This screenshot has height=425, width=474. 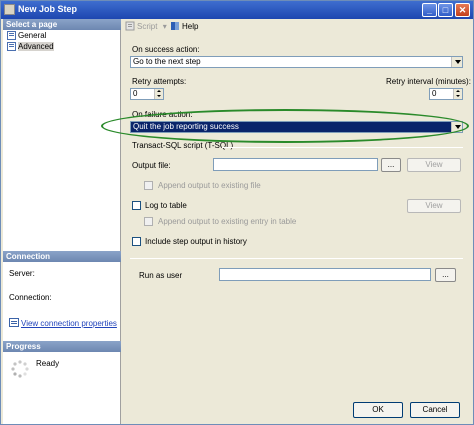 I want to click on page-label: Advanced, so click(x=36, y=46).